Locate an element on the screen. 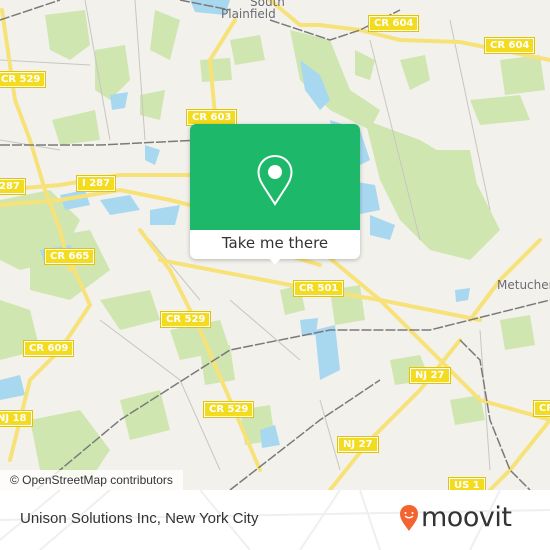 The width and height of the screenshot is (550, 550). take-me-there-button: Take me there is located at coordinates (275, 244).